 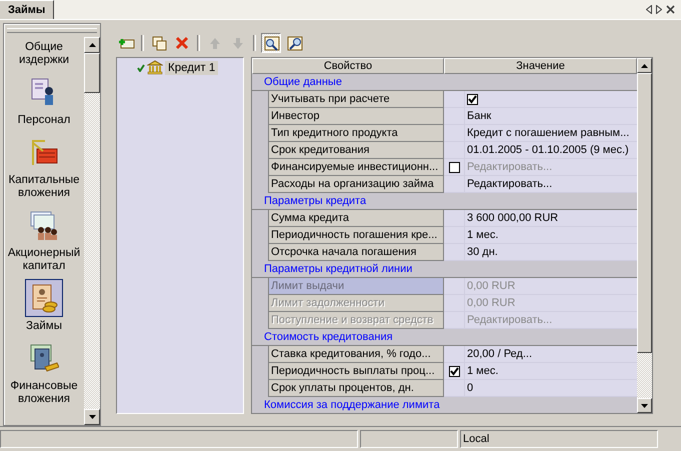 I want to click on bank-icon, so click(x=155, y=67).